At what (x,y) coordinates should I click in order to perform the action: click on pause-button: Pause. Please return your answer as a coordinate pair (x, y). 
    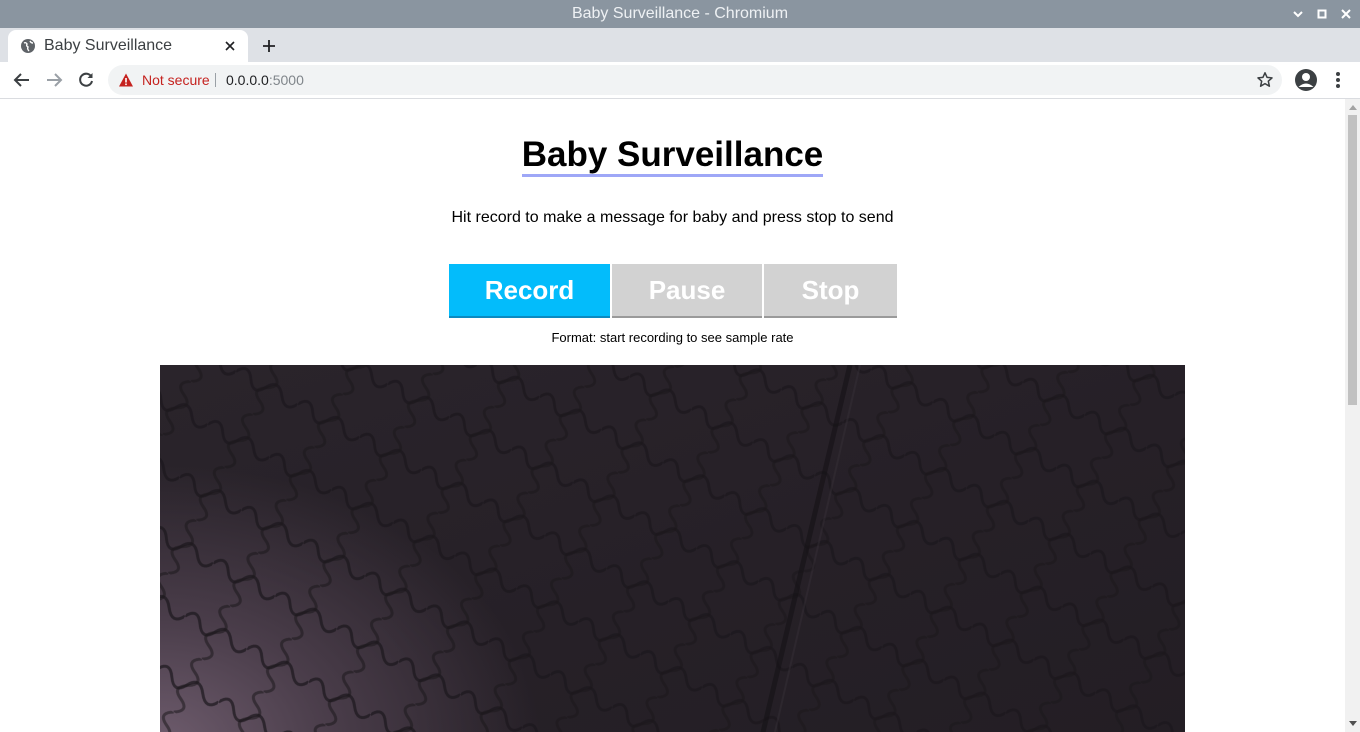
    Looking at the image, I should click on (687, 291).